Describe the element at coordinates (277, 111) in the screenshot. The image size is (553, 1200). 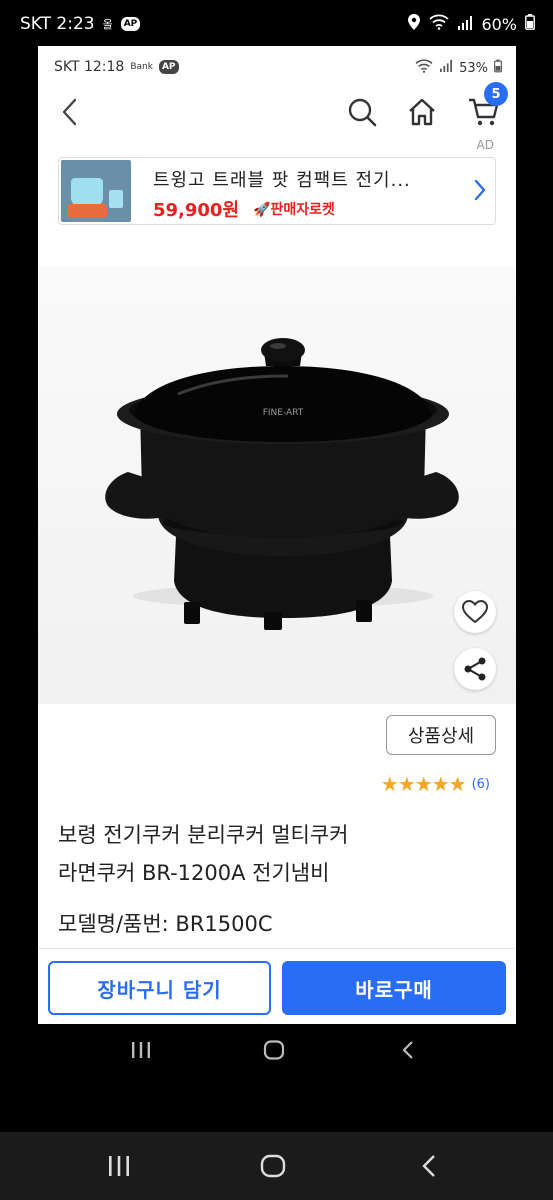
I see `app-header` at that location.